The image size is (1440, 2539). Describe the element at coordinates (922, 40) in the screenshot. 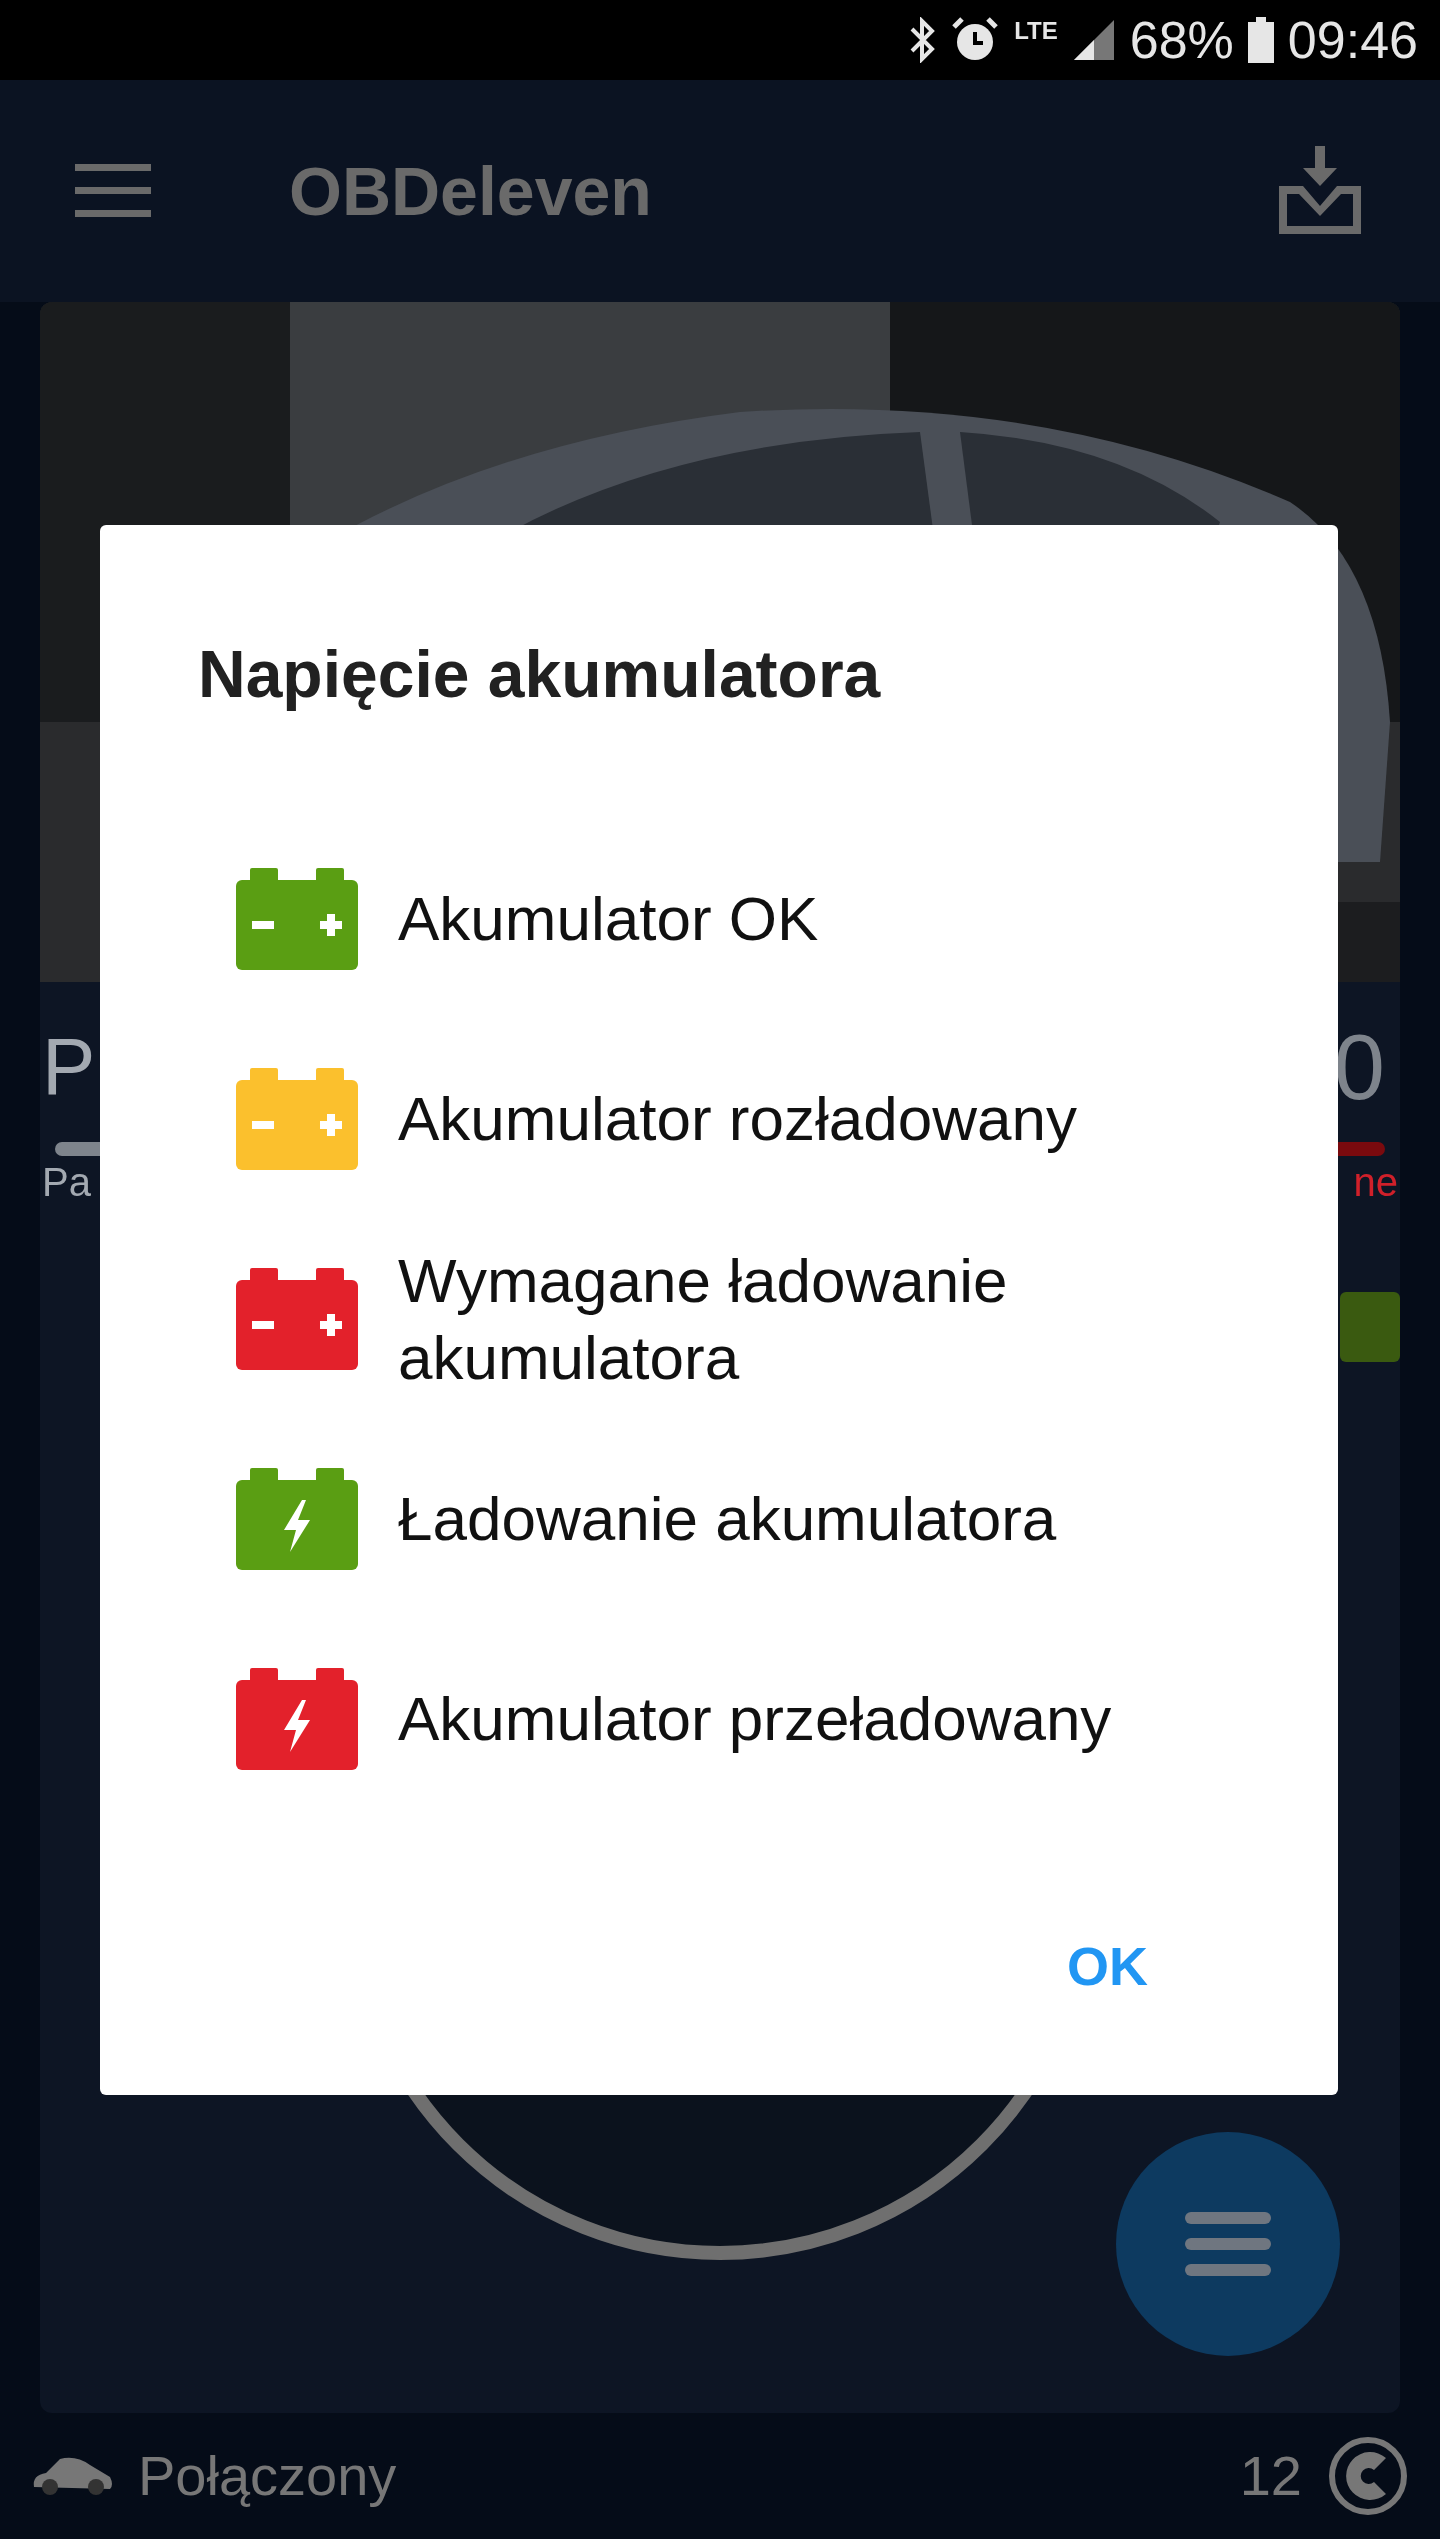

I see `bluetooth-icon` at that location.